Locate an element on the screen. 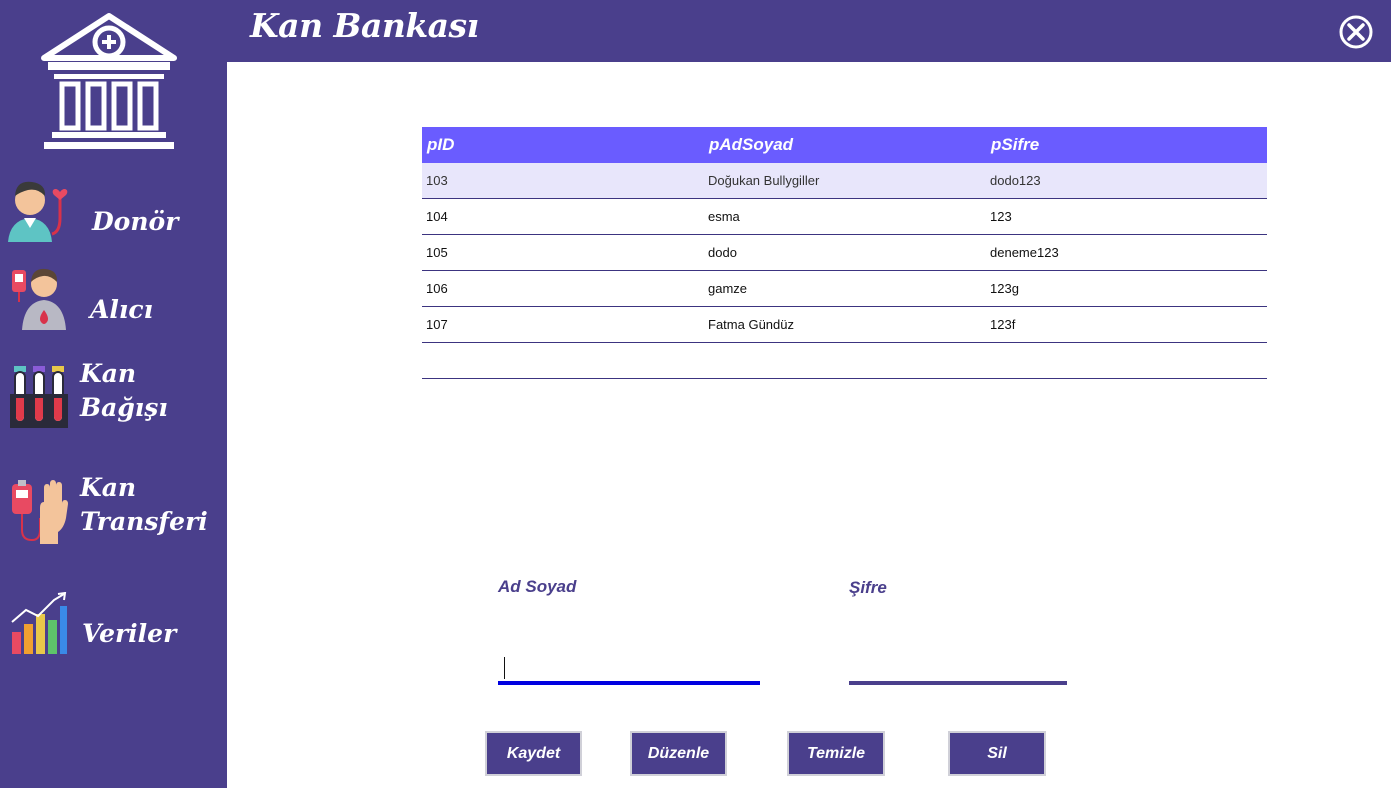 The width and height of the screenshot is (1391, 788). nav-donor: Donör is located at coordinates (113, 210).